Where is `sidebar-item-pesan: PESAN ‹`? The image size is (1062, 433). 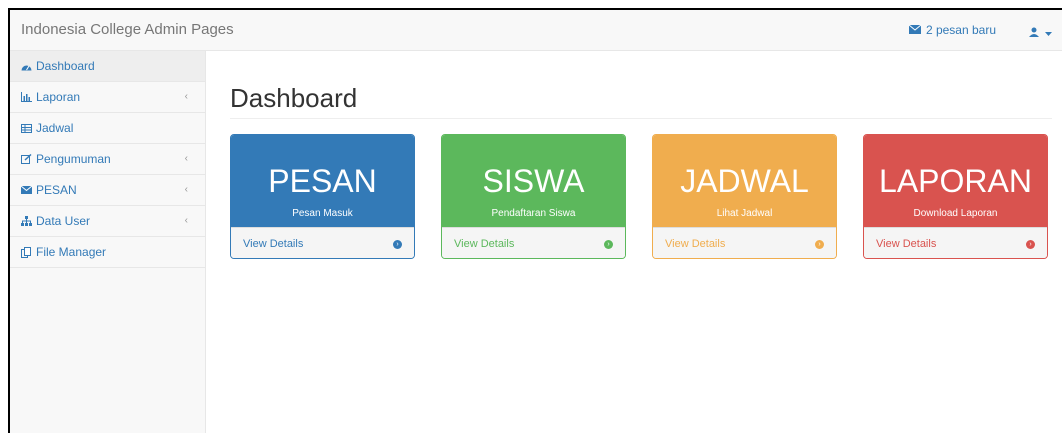
sidebar-item-pesan: PESAN ‹ is located at coordinates (107, 190).